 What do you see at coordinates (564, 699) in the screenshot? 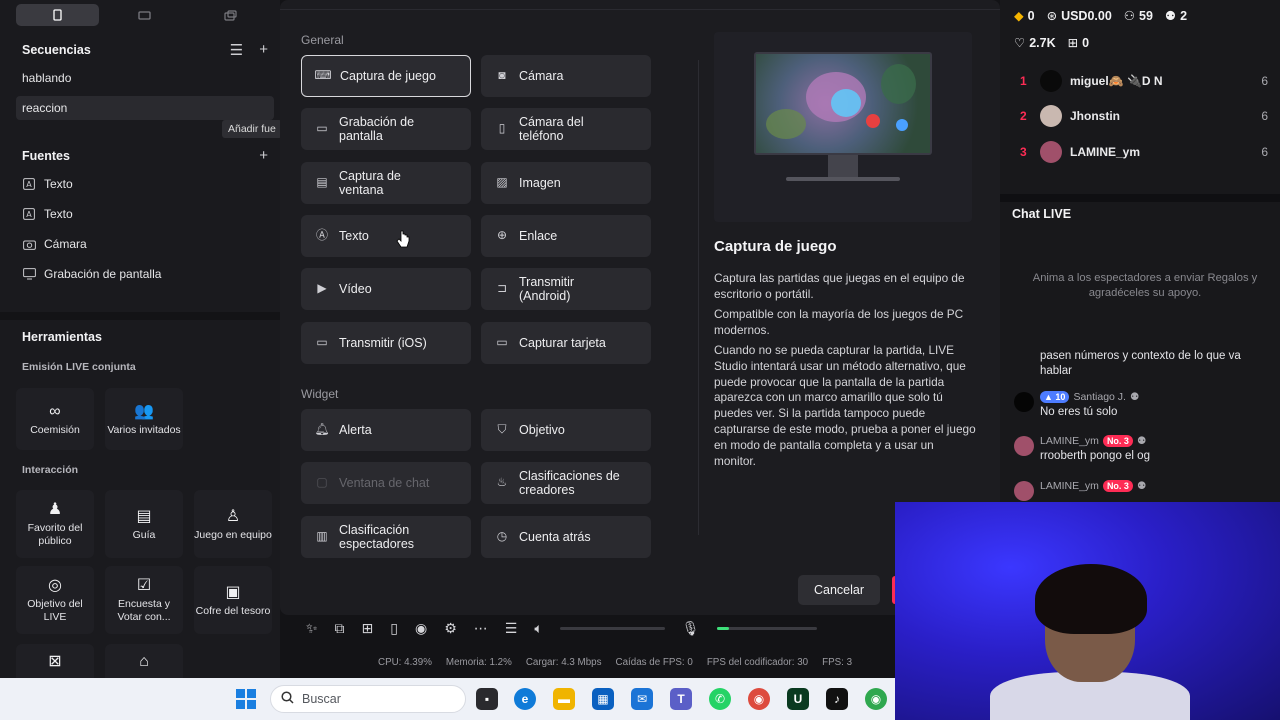
I see `folder-icon: ▬` at bounding box center [564, 699].